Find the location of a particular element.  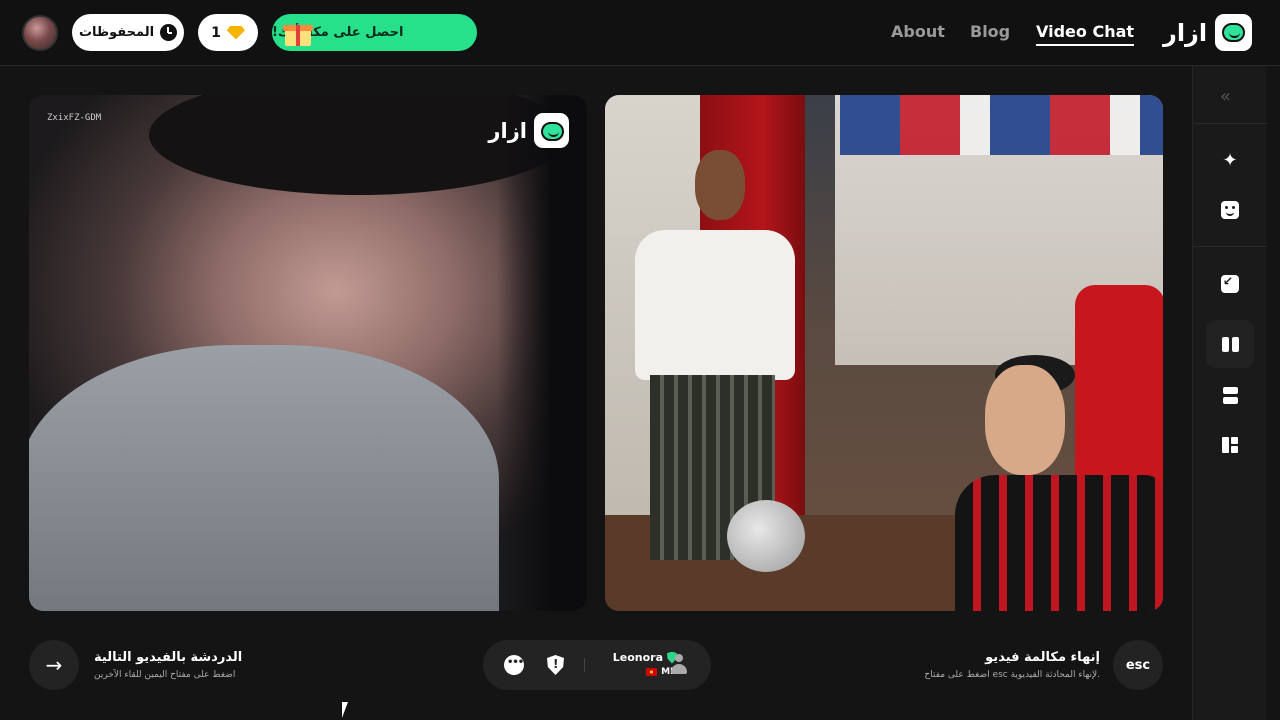

partner-name: Leonora is located at coordinates (637, 657).